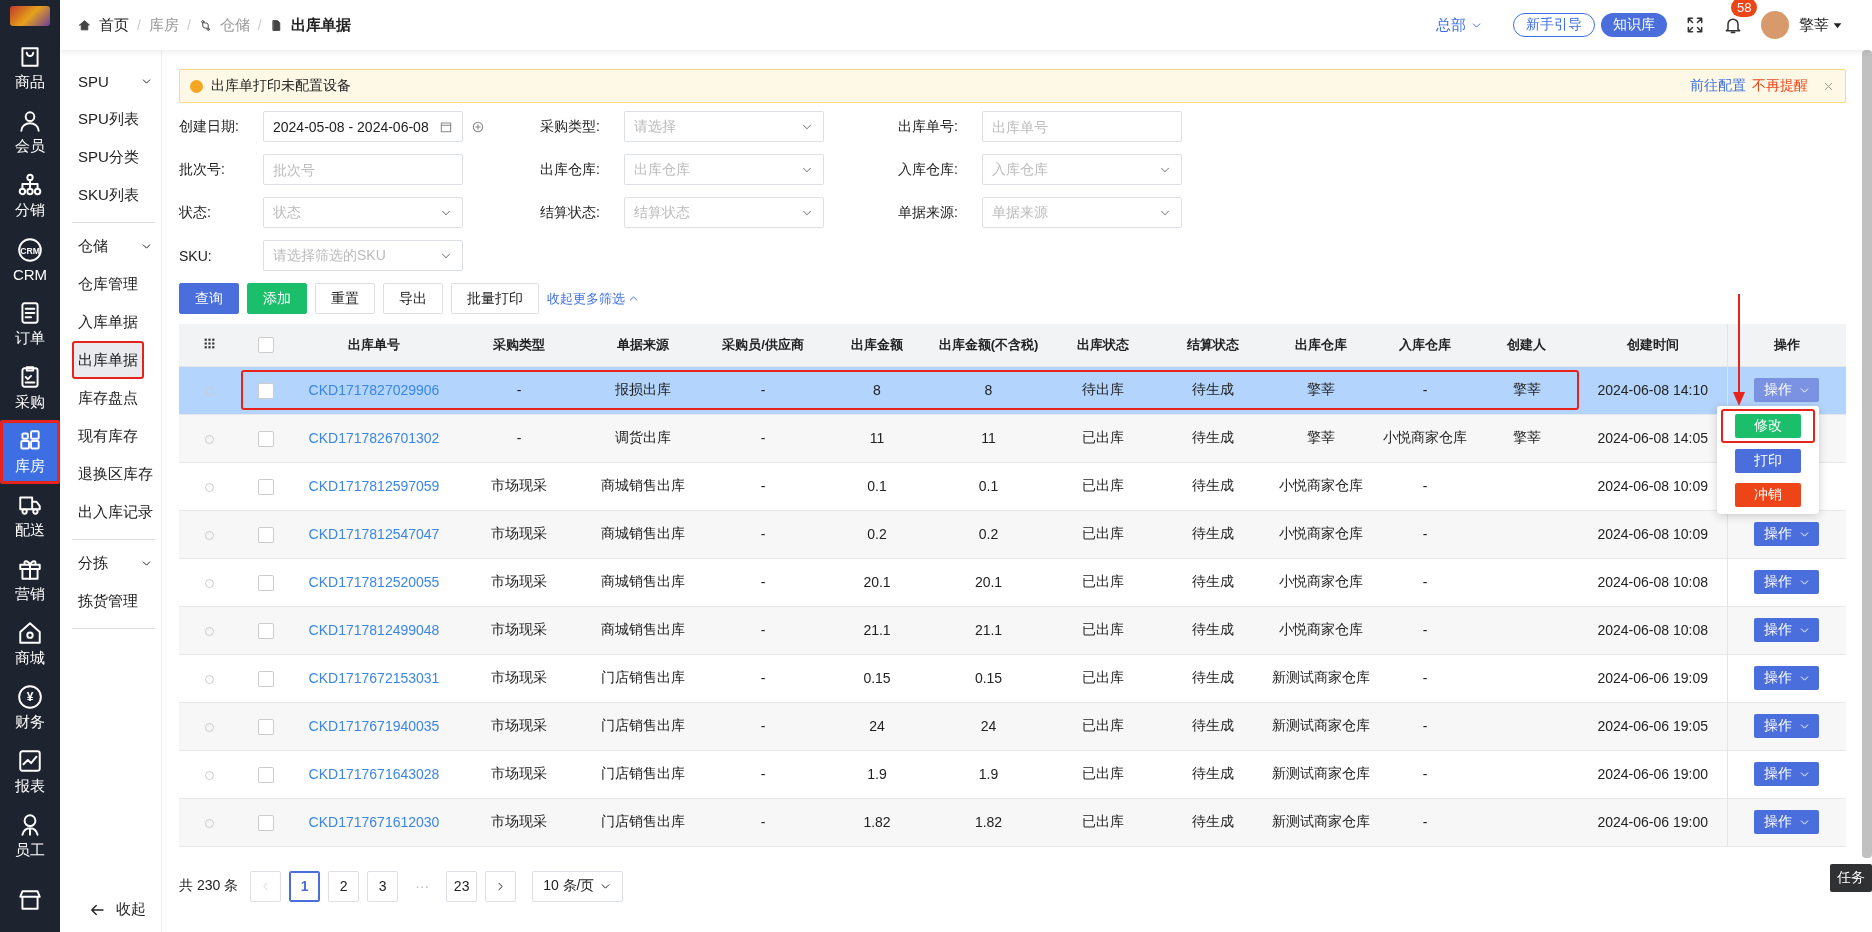  What do you see at coordinates (643, 677) in the screenshot?
I see `table-cell: 门店销售出库` at bounding box center [643, 677].